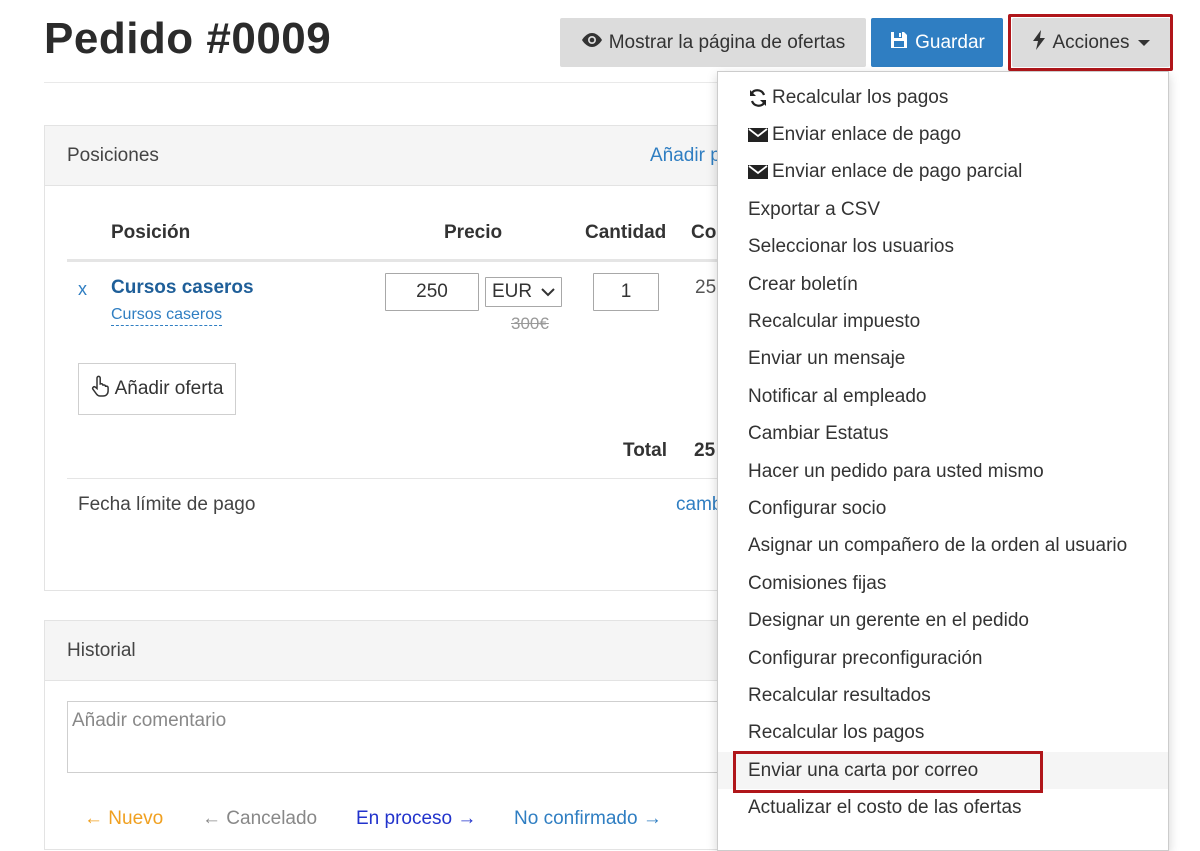  I want to click on menu-item-label: Exportar a CSV, so click(814, 209).